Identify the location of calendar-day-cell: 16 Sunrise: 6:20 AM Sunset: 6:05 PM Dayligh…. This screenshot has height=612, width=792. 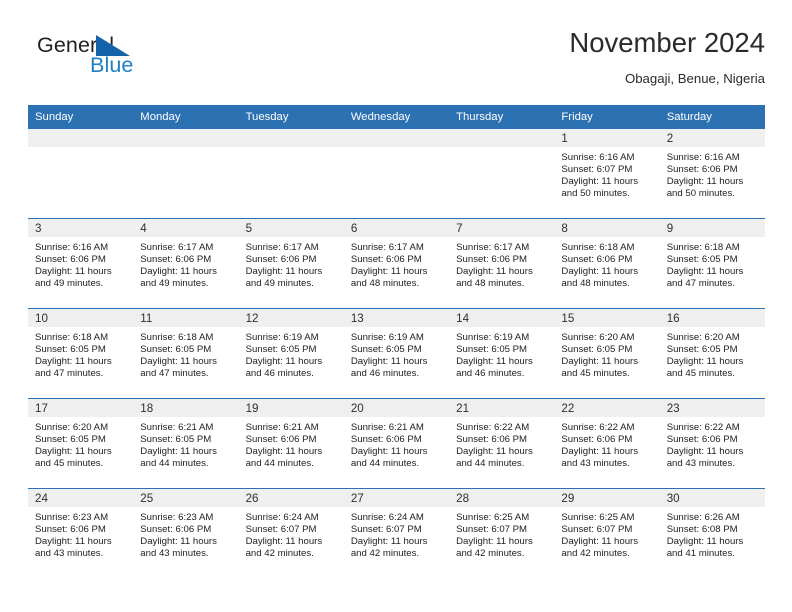
(712, 353).